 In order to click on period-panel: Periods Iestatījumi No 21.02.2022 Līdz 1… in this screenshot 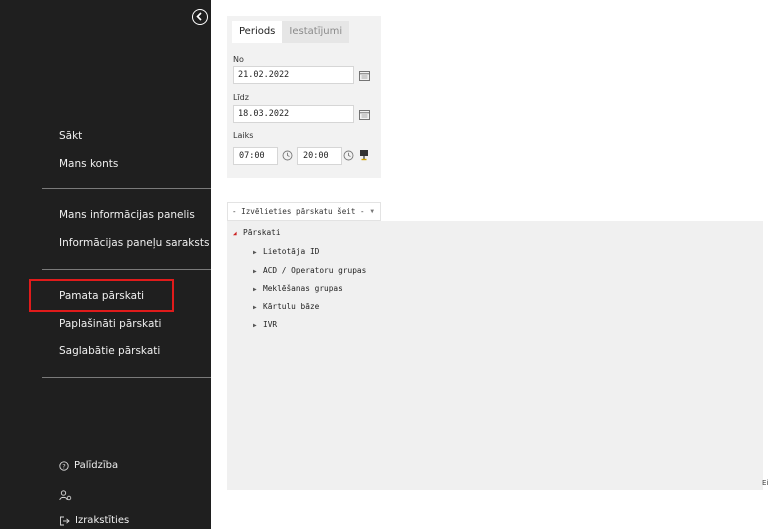, I will do `click(304, 97)`.